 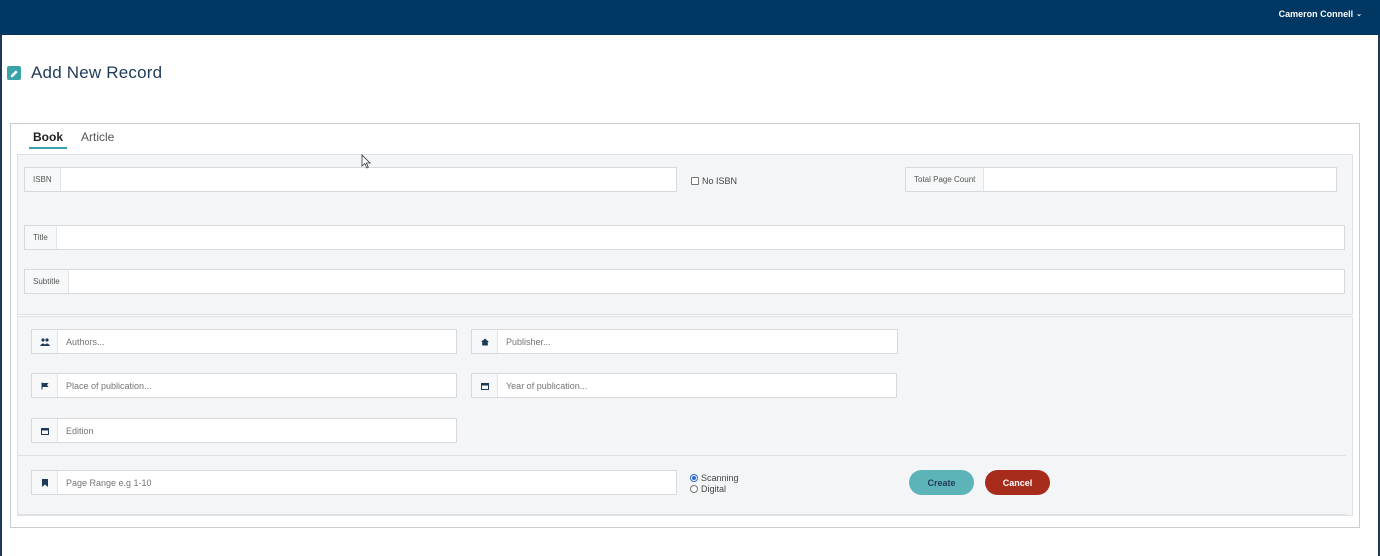 What do you see at coordinates (1316, 14) in the screenshot?
I see `user-name: Cameron Connell` at bounding box center [1316, 14].